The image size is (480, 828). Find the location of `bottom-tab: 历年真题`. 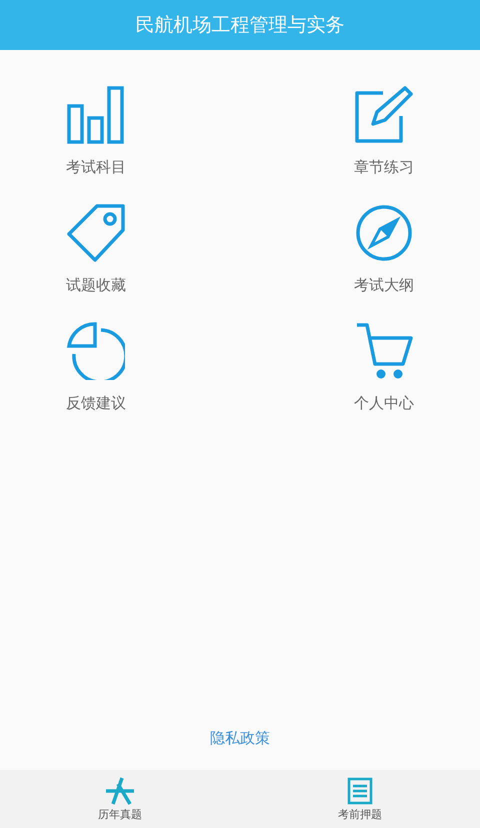

bottom-tab: 历年真题 is located at coordinates (120, 799).